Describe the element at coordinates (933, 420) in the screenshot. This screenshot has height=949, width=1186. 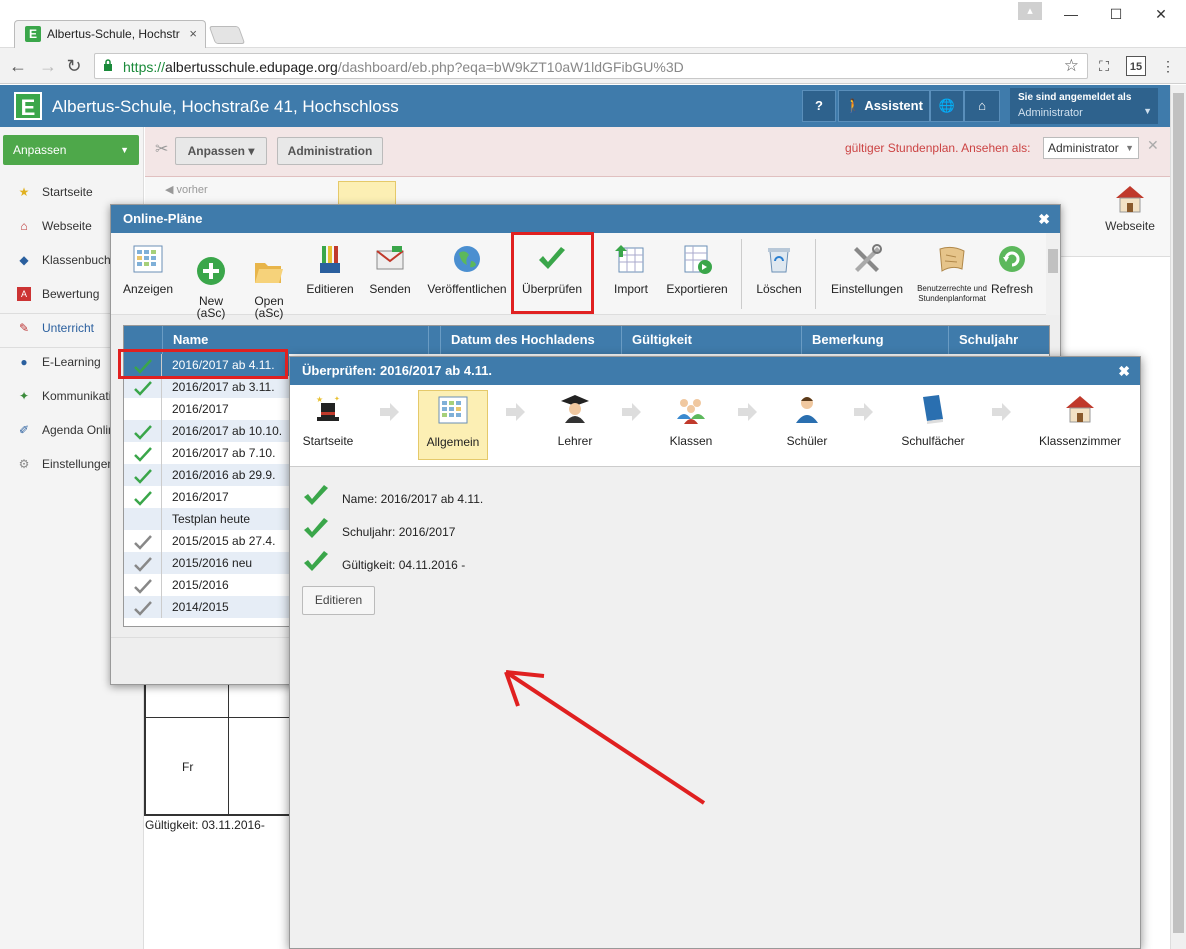
I see `step-schulfaecher: Schulfächer` at that location.